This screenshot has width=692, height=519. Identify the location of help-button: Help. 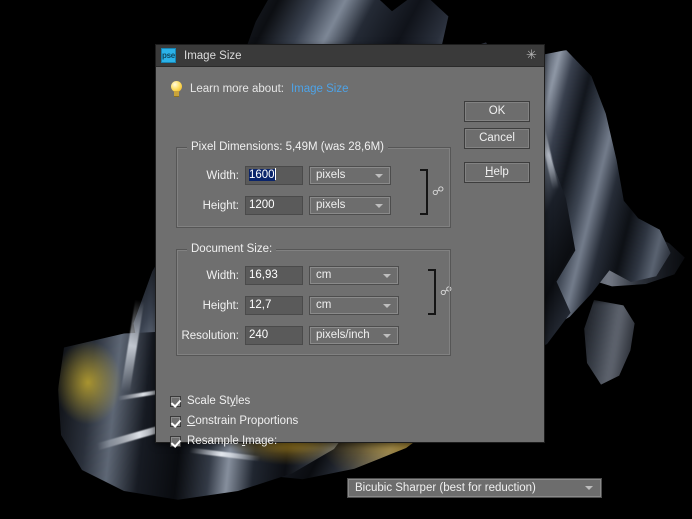
(497, 172).